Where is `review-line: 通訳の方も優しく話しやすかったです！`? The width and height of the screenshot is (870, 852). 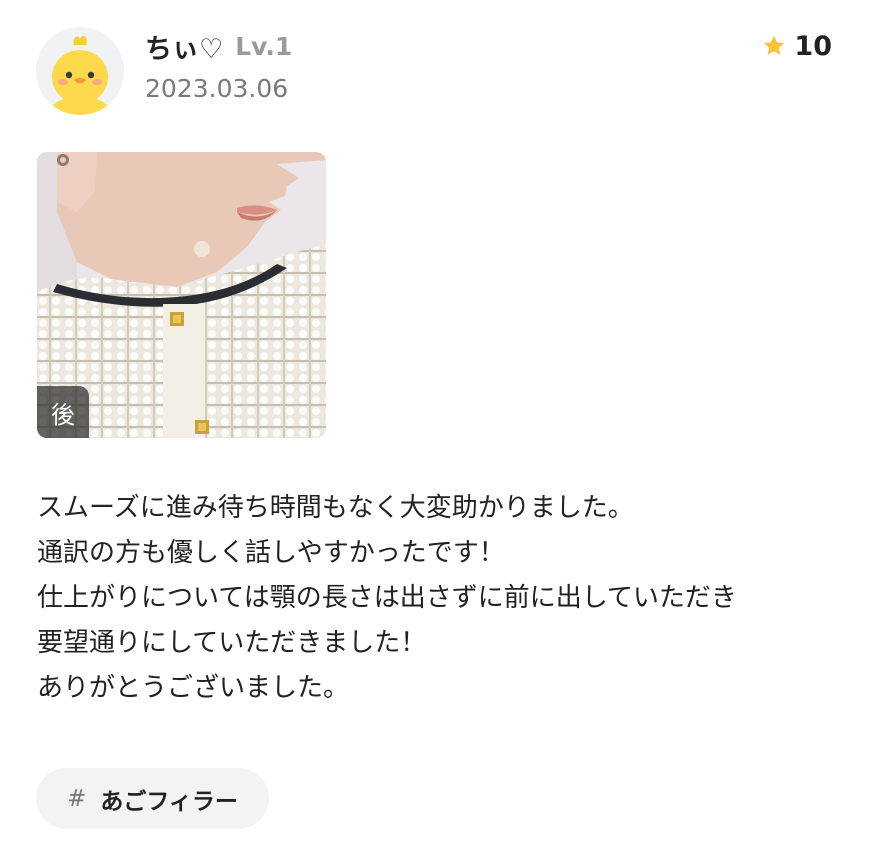
review-line: 通訳の方も優しく話しやすかったです！ is located at coordinates (271, 553).